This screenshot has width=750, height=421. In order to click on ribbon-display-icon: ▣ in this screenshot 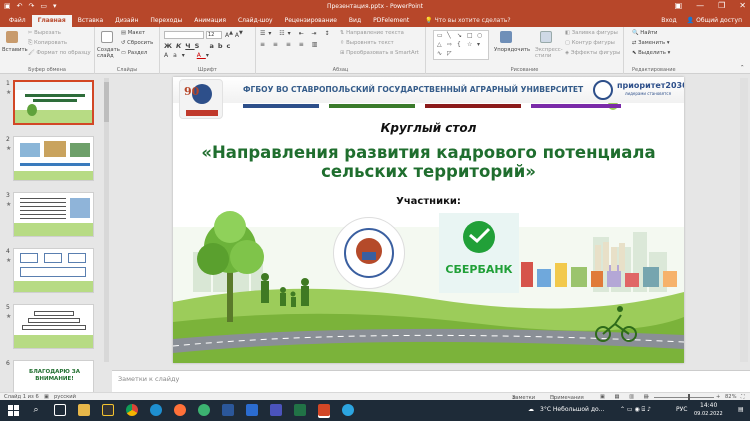, I will do `click(679, 5)`.